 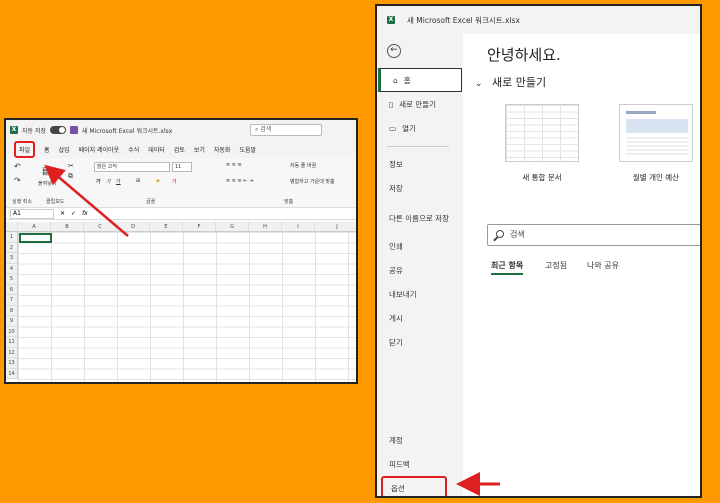 I want to click on sidebar-item-home: ⌂ 홈, so click(x=420, y=80).